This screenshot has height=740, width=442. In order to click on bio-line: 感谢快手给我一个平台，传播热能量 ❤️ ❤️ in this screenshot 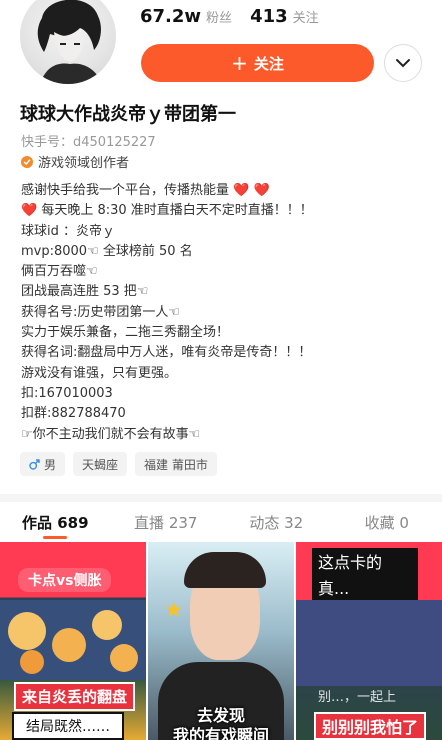, I will do `click(145, 190)`.